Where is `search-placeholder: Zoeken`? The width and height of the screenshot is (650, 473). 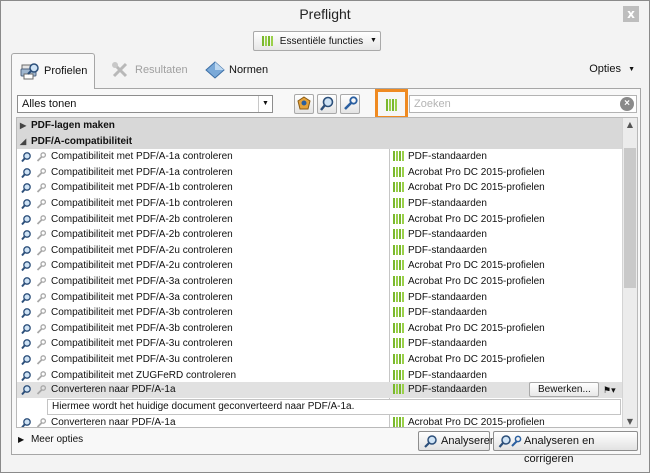
search-placeholder: Zoeken is located at coordinates (432, 104).